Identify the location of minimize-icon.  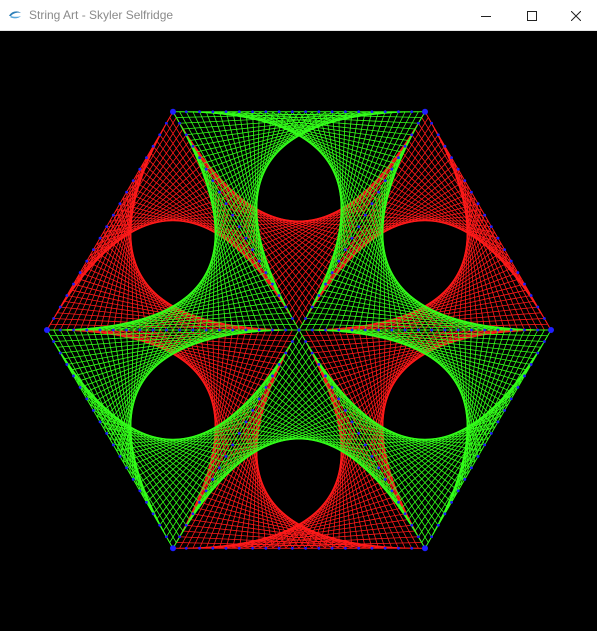
(486, 16).